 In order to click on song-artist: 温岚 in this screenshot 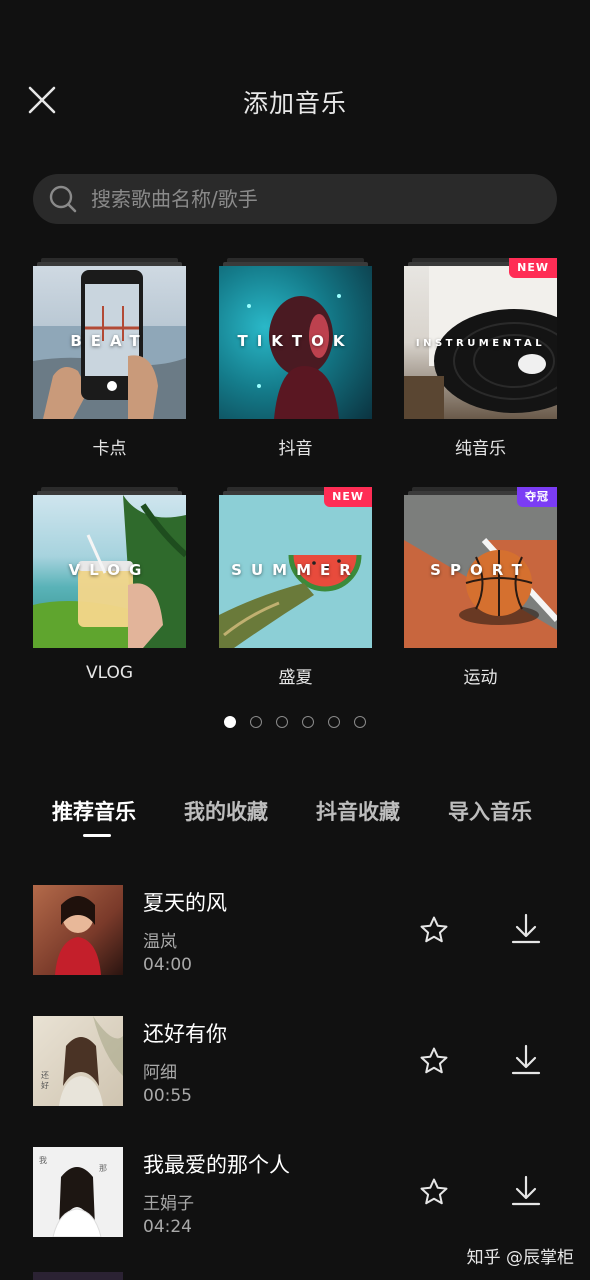, I will do `click(160, 942)`.